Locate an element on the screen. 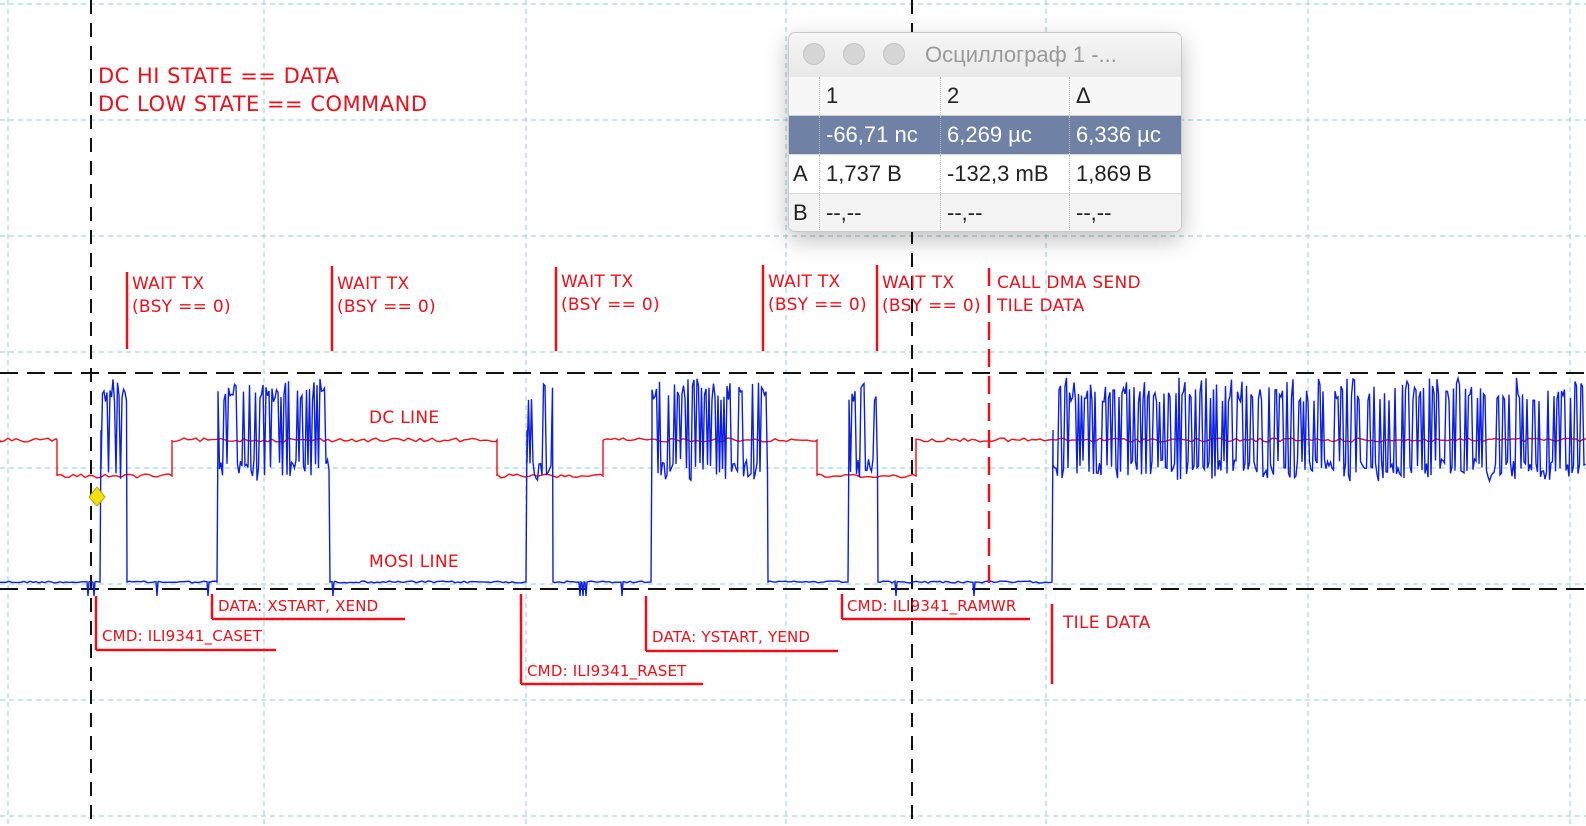 This screenshot has width=1586, height=826. col-header-2: 2 is located at coordinates (1005, 96).